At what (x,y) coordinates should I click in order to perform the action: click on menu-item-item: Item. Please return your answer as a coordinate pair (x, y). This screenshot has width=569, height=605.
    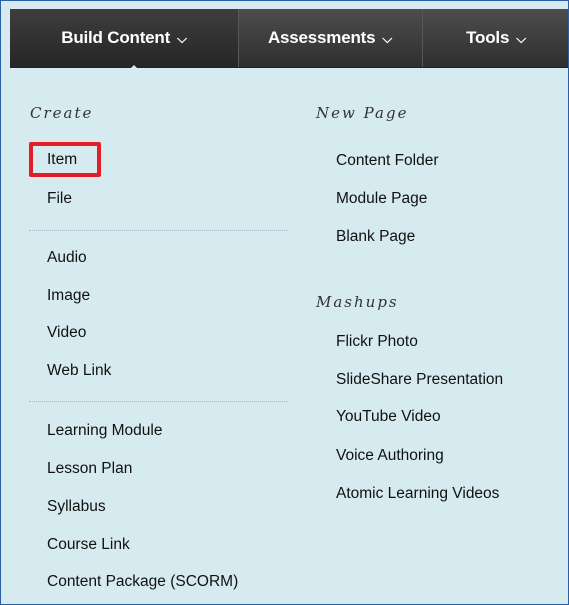
    Looking at the image, I should click on (62, 160).